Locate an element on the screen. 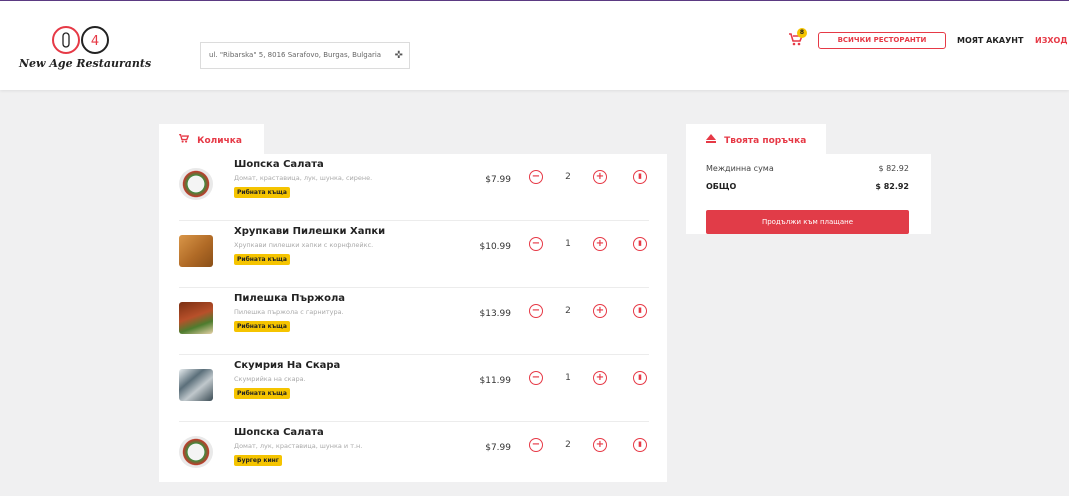 Image resolution: width=1069 pixels, height=496 pixels. logo: 4 New Age Restaurants is located at coordinates (85, 49).